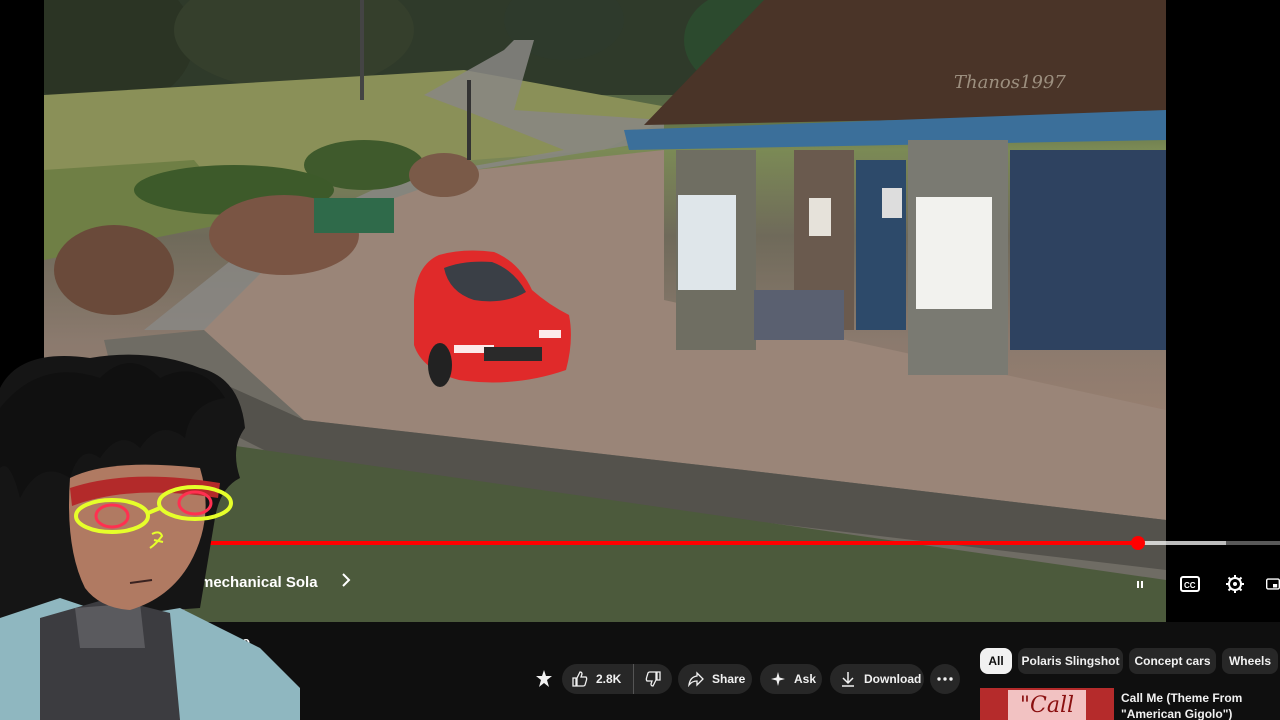 The width and height of the screenshot is (1280, 720). I want to click on like-dislike-group: 2.8K, so click(617, 679).